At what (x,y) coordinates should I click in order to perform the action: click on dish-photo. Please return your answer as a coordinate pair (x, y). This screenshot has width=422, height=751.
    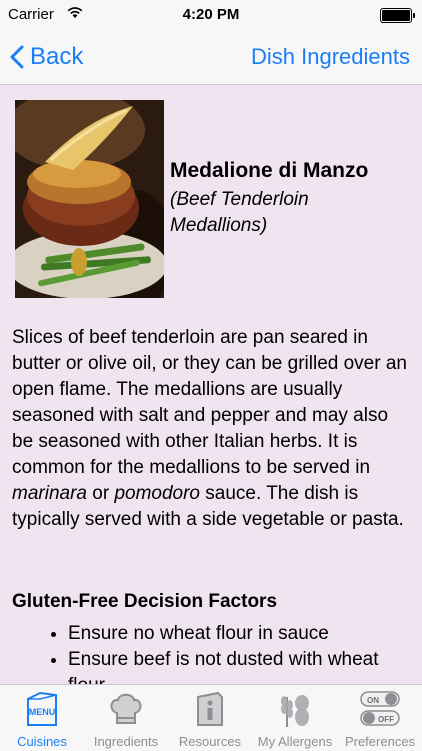
    Looking at the image, I should click on (89, 199).